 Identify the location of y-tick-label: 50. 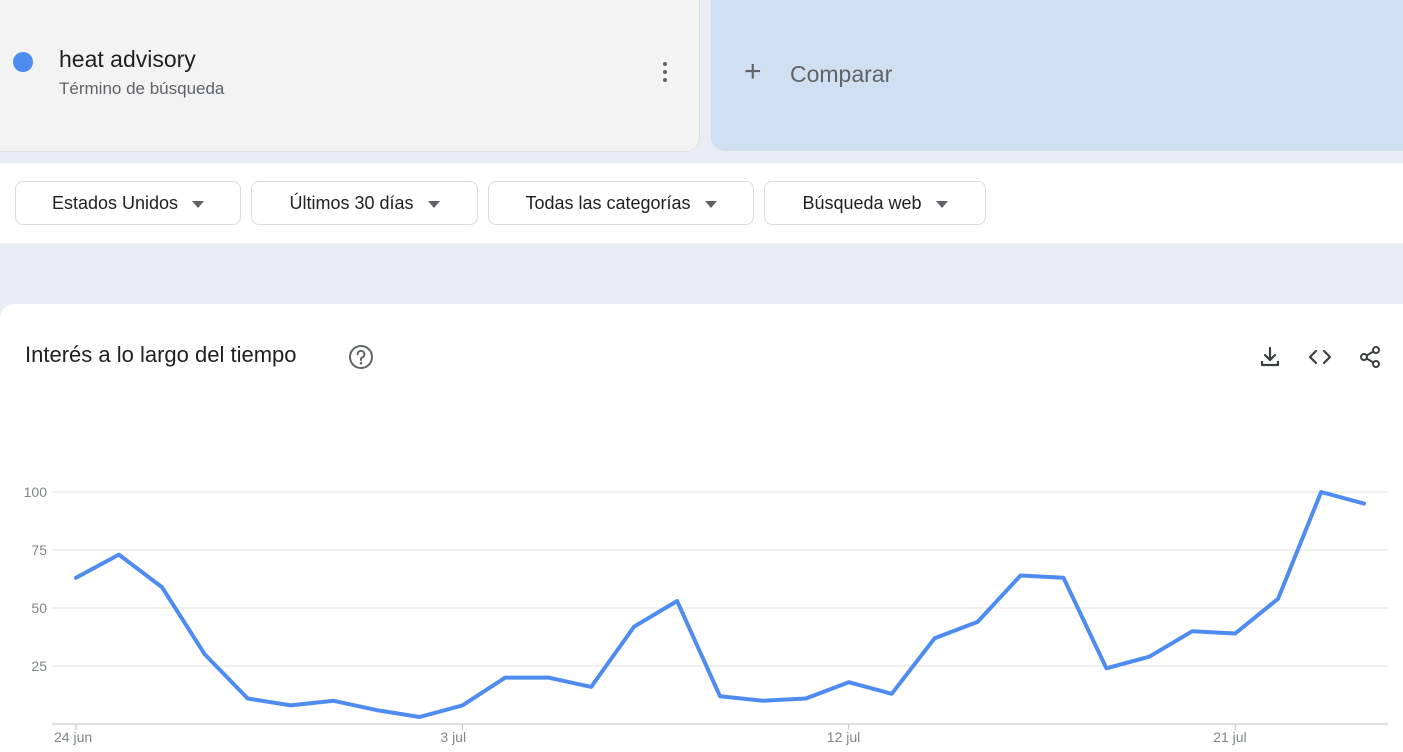
(39, 608).